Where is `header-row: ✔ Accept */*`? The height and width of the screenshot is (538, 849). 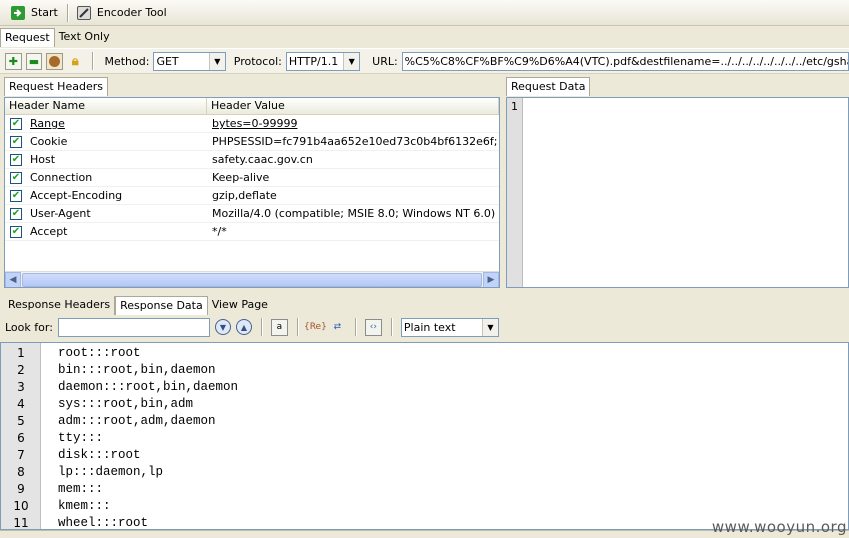 header-row: ✔ Accept */* is located at coordinates (252, 232).